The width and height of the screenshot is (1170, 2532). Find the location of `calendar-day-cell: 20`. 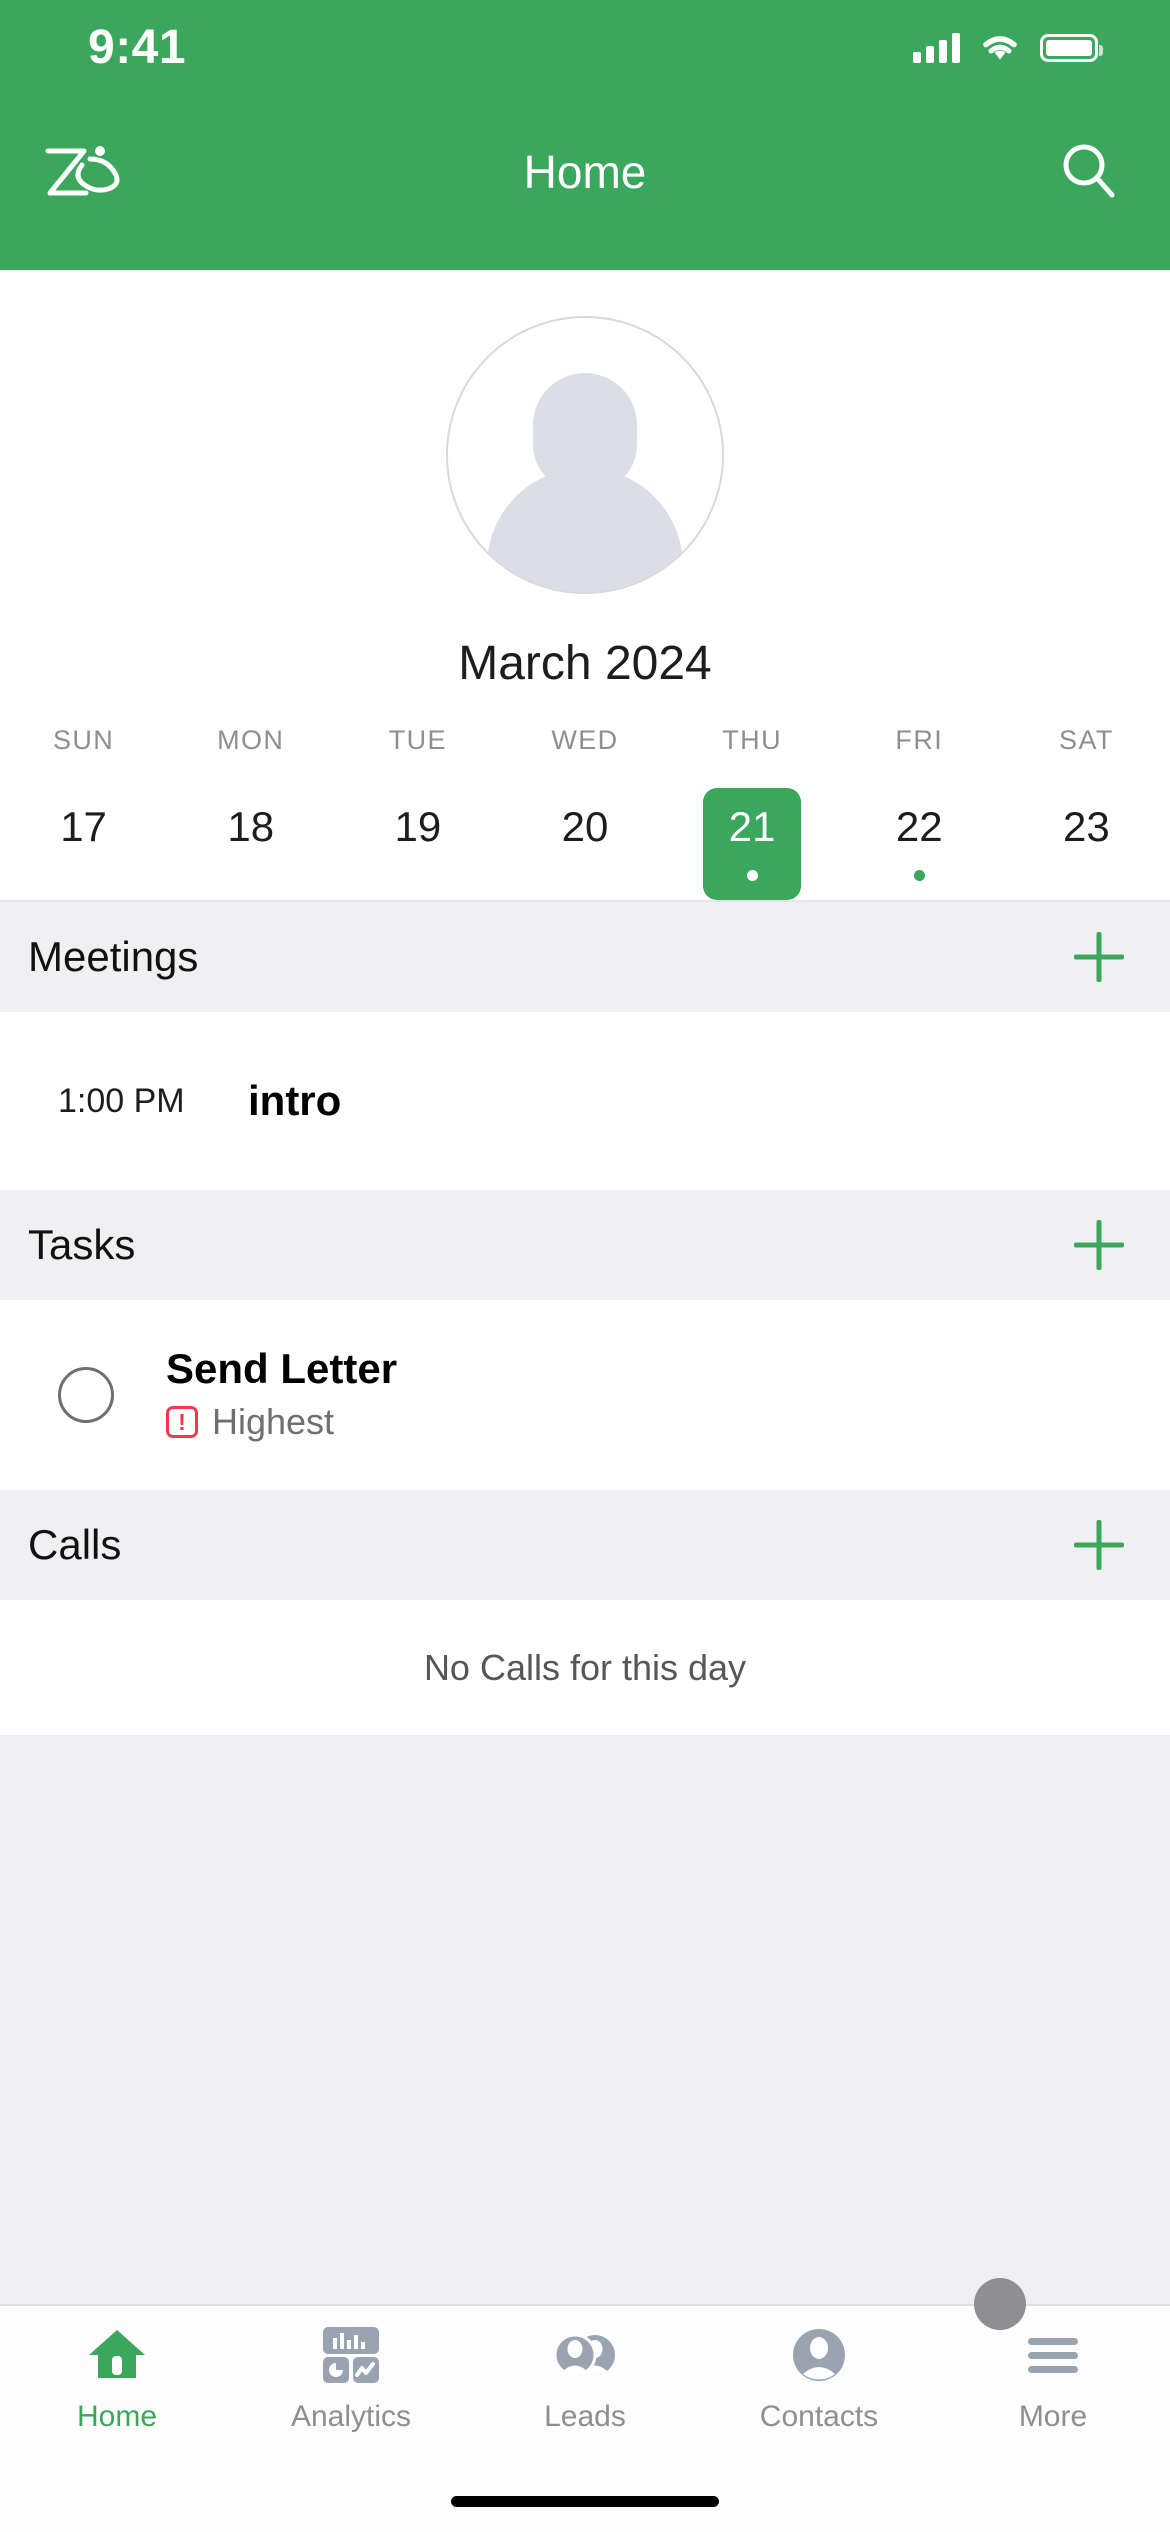

calendar-day-cell: 20 is located at coordinates (584, 835).